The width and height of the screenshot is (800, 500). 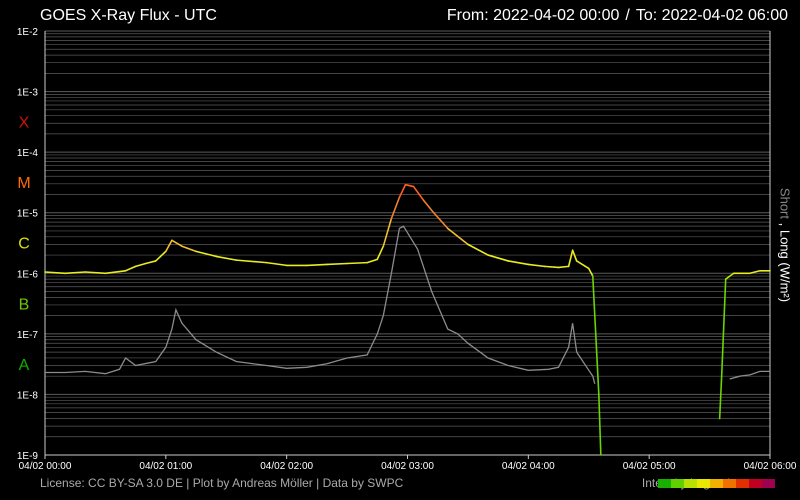 I want to click on x-tick-label: 04/02 01:00, so click(x=165, y=466).